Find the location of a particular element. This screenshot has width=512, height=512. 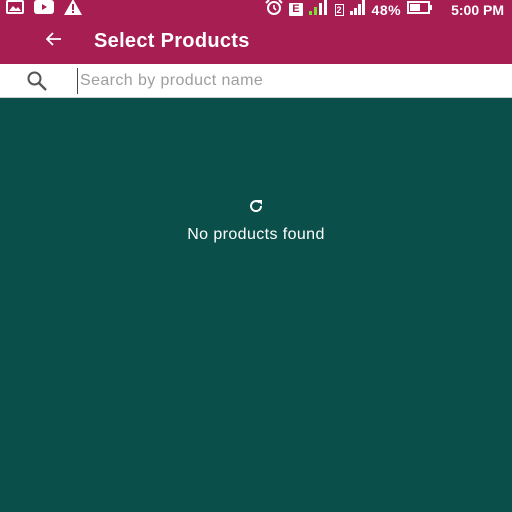

status-left-icons is located at coordinates (44, 10).